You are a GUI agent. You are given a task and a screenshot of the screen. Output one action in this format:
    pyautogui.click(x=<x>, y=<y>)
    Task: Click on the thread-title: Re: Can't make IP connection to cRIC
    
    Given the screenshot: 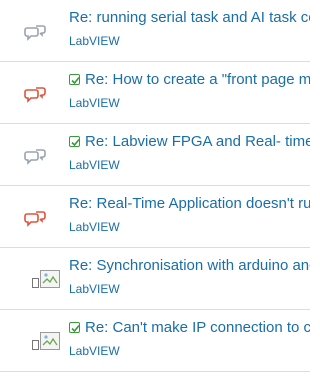 What is the action you would take?
    pyautogui.click(x=197, y=327)
    